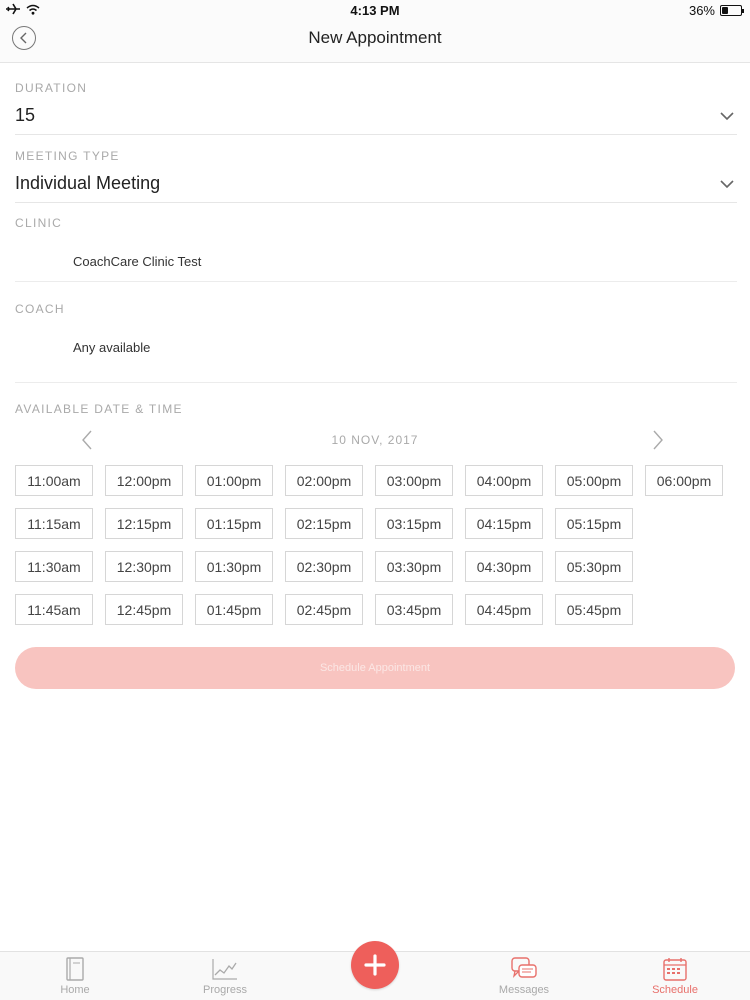  I want to click on time-slot: 04:00pm, so click(504, 480).